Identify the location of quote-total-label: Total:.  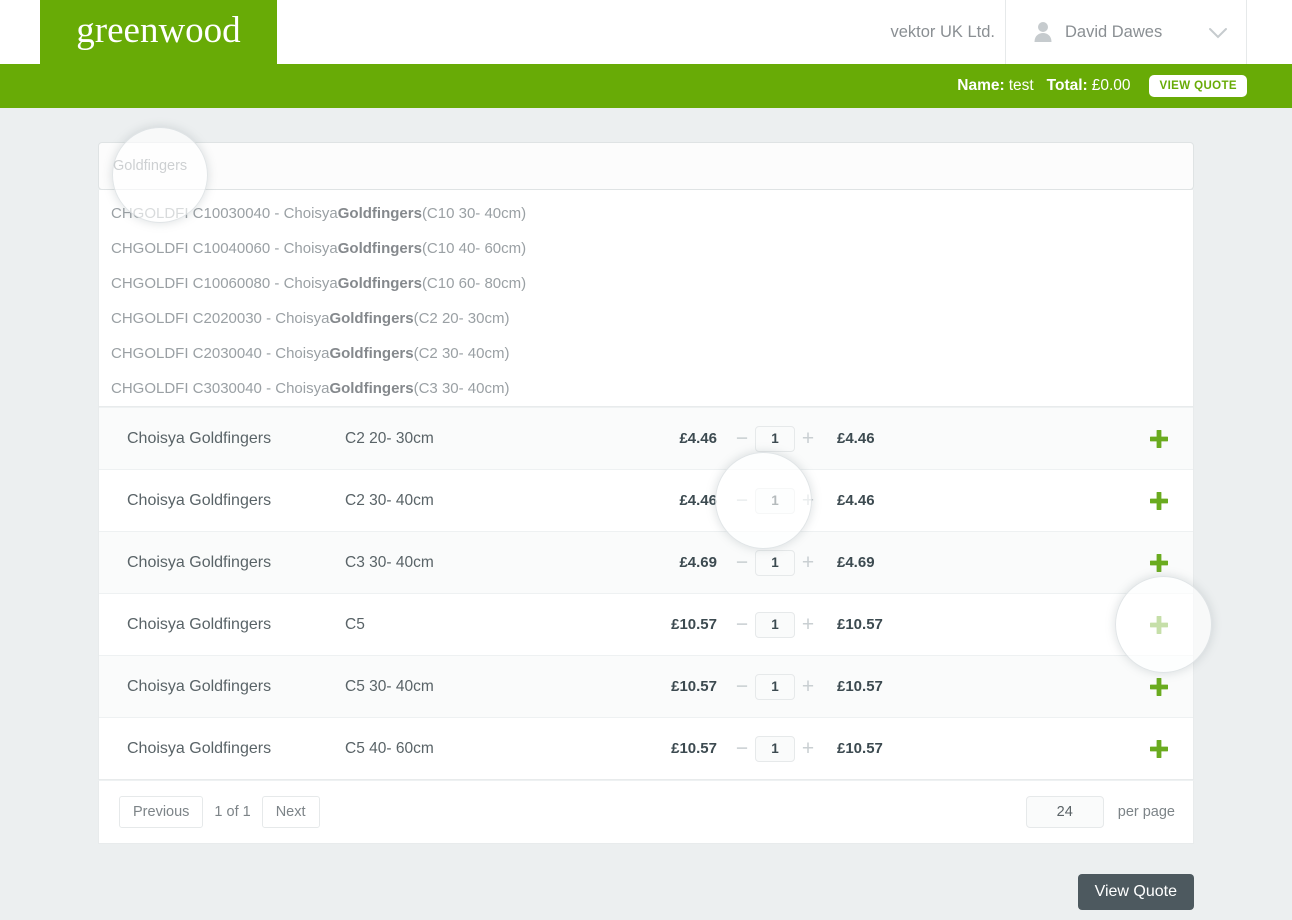
(1067, 85).